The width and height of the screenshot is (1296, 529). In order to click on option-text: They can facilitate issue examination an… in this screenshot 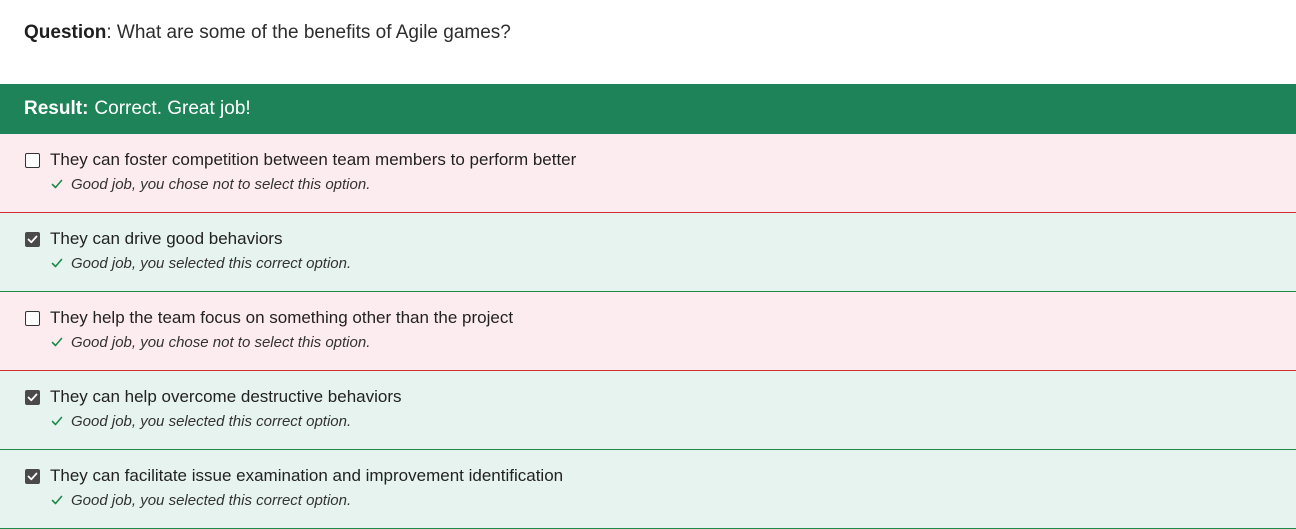, I will do `click(307, 475)`.